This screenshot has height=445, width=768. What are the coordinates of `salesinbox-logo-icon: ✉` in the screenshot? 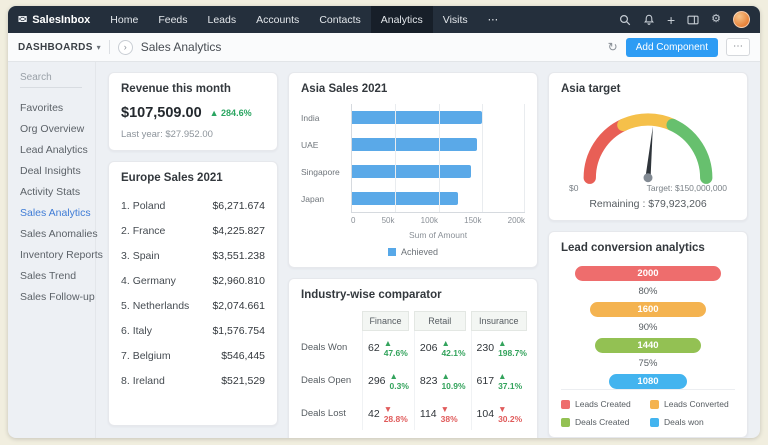 It's located at (23, 20).